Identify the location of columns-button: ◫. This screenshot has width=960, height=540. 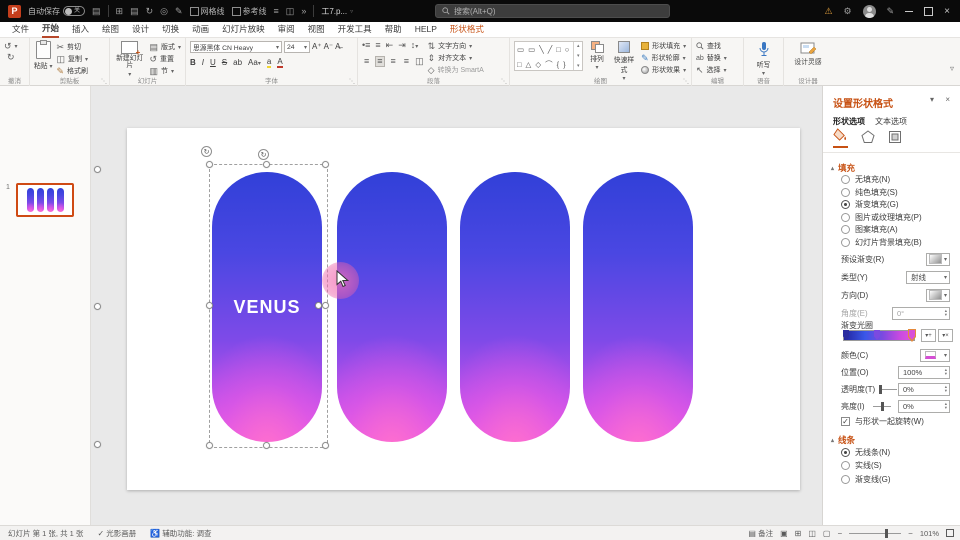
(419, 61).